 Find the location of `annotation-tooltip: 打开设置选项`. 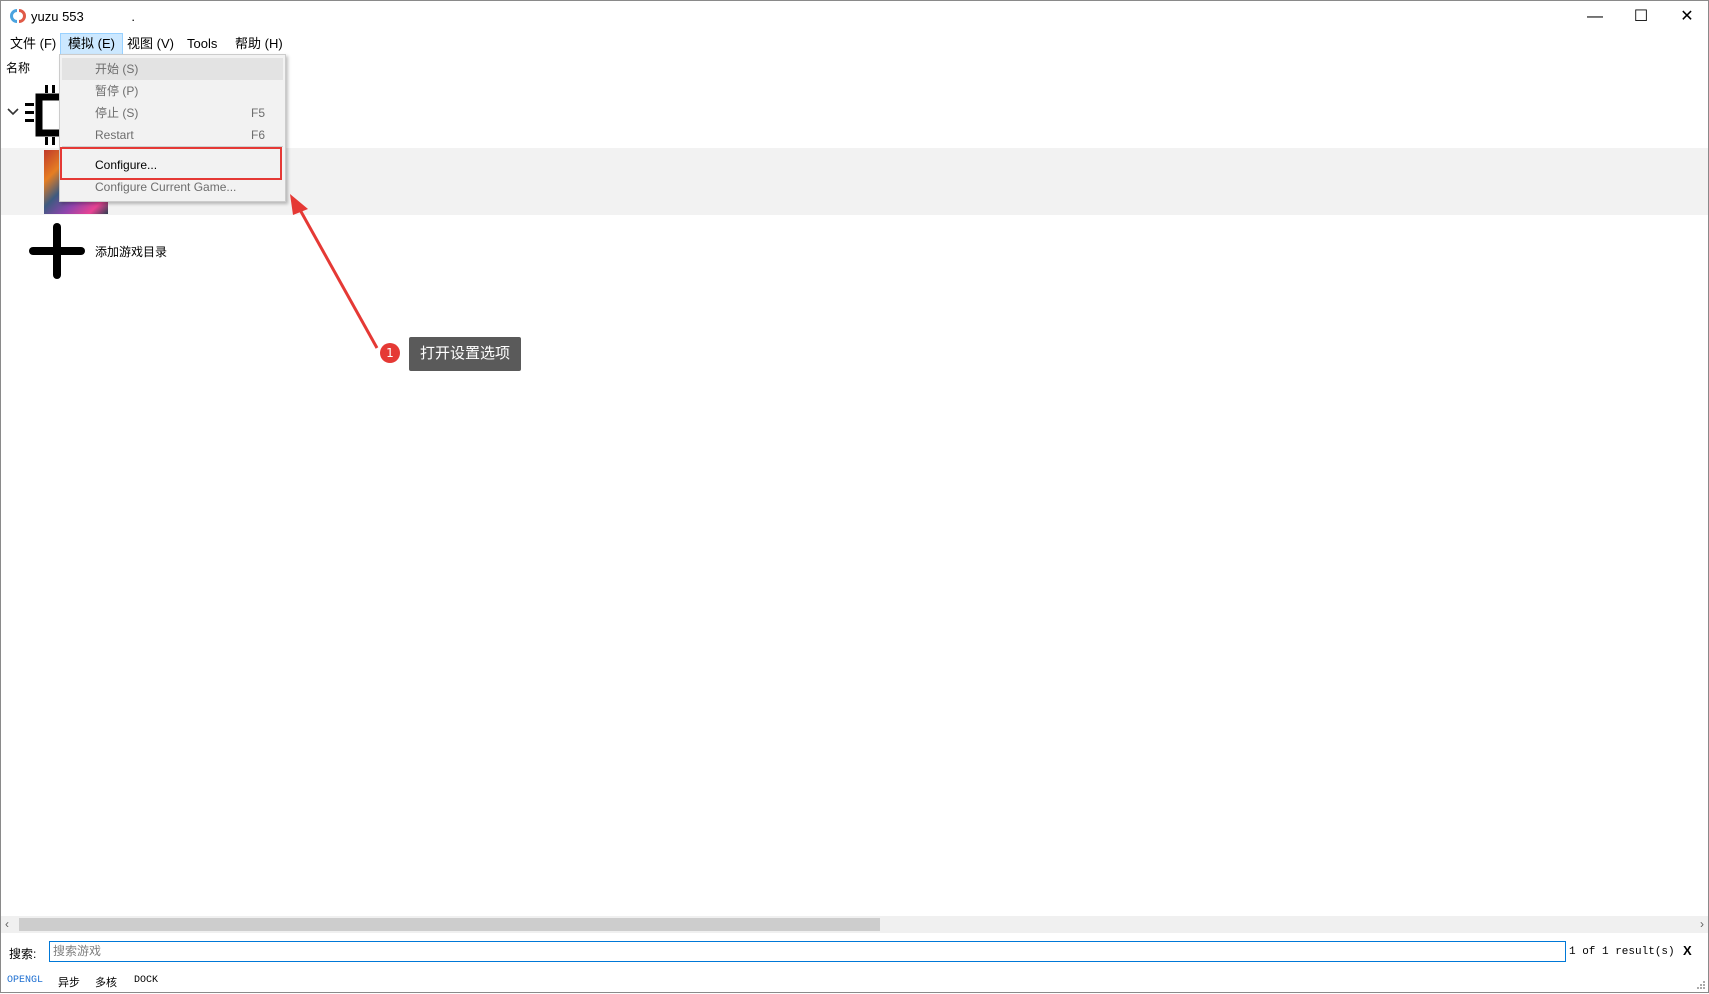

annotation-tooltip: 打开设置选项 is located at coordinates (465, 354).